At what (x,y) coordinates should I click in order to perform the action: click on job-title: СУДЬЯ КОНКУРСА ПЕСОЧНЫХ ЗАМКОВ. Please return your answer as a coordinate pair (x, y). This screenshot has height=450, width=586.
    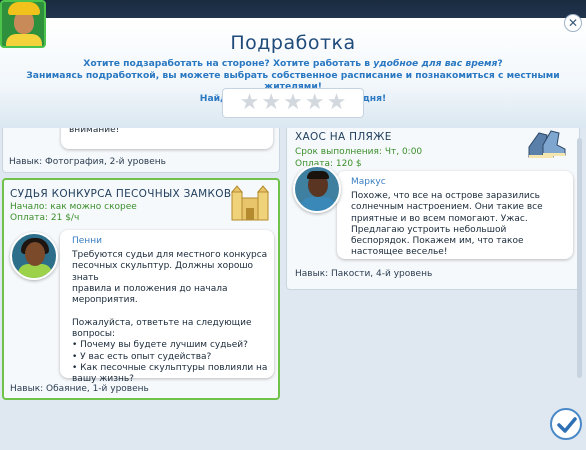
    Looking at the image, I should click on (121, 194).